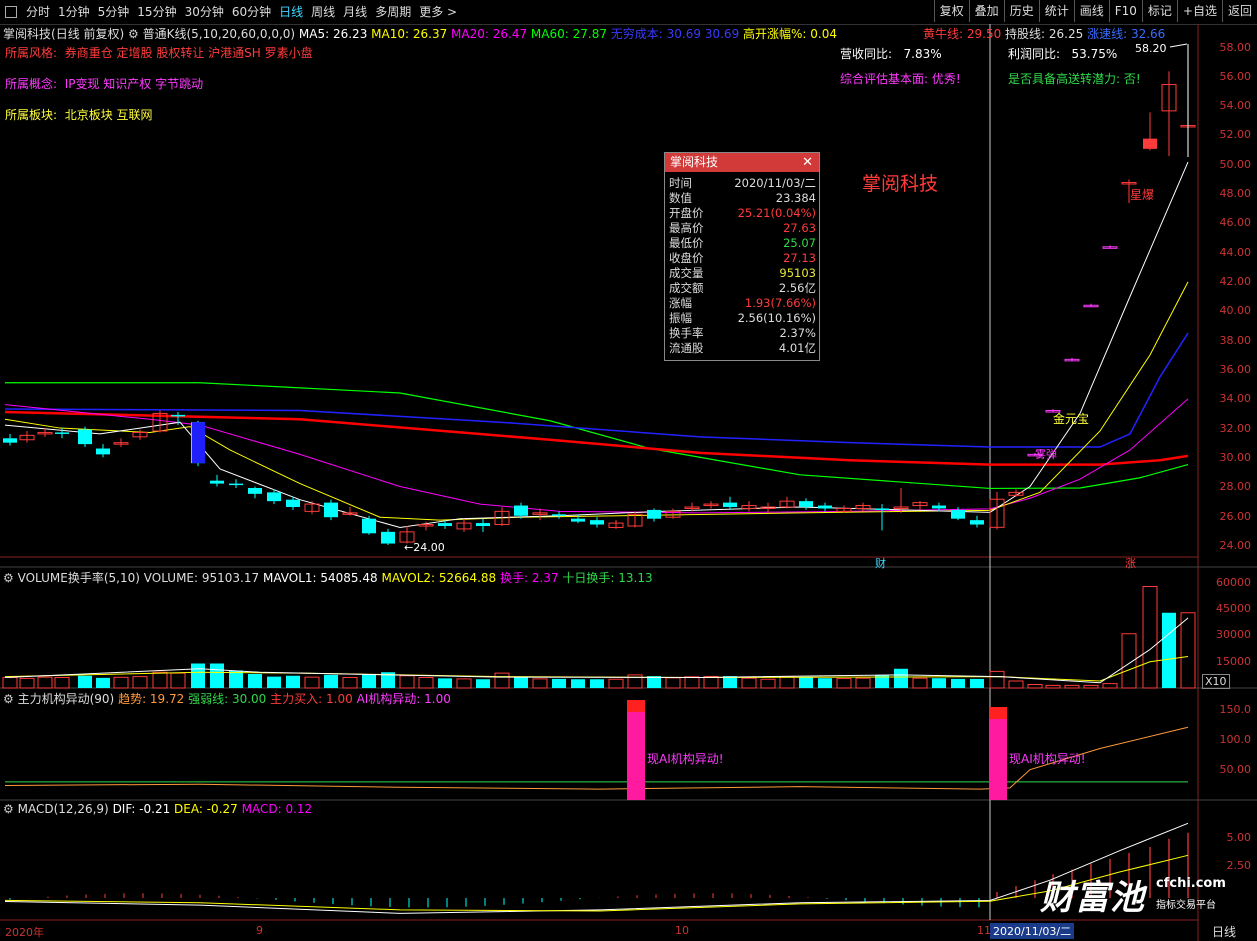 This screenshot has width=1257, height=941. Describe the element at coordinates (686, 213) in the screenshot. I see `popup-row-key: 开盘价` at that location.